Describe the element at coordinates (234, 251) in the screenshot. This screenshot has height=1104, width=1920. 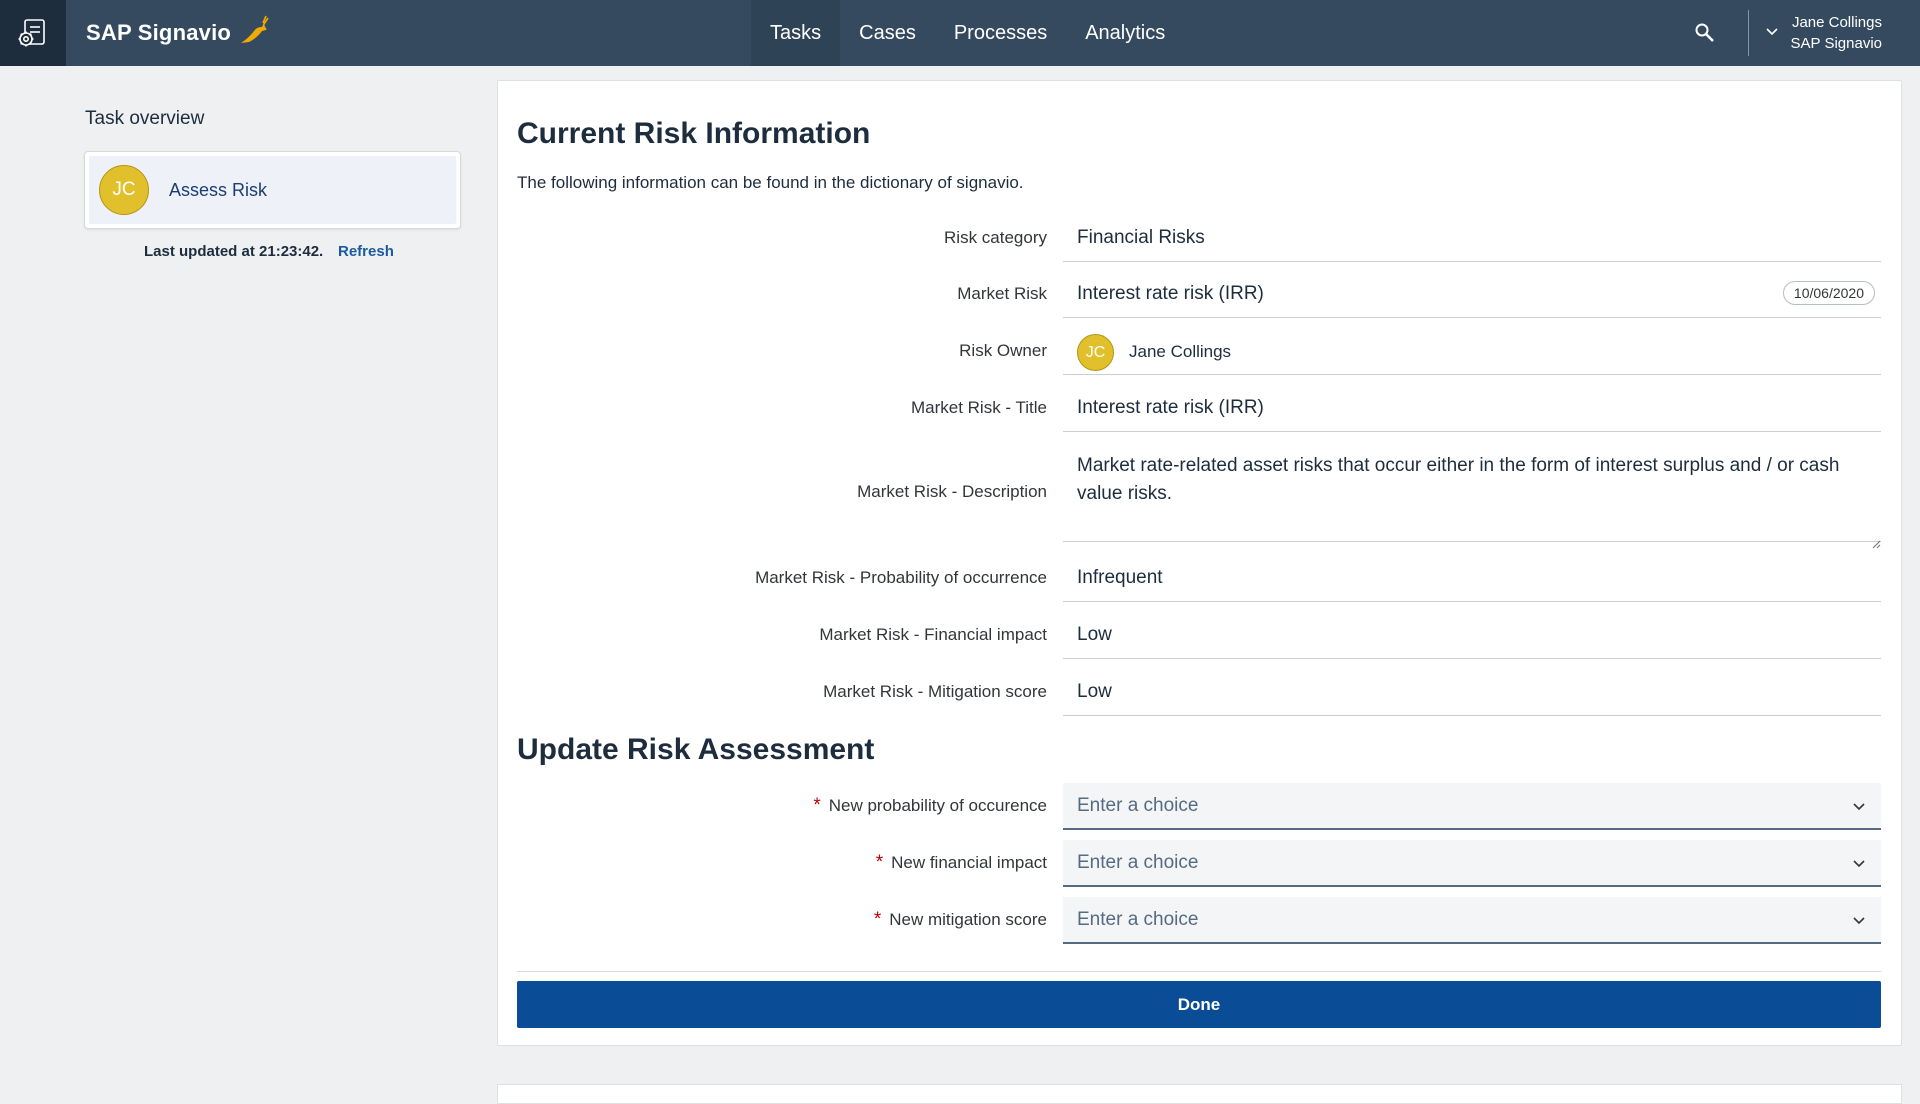
I see `last-updated-text: Last updated at 21:23:42.` at that location.